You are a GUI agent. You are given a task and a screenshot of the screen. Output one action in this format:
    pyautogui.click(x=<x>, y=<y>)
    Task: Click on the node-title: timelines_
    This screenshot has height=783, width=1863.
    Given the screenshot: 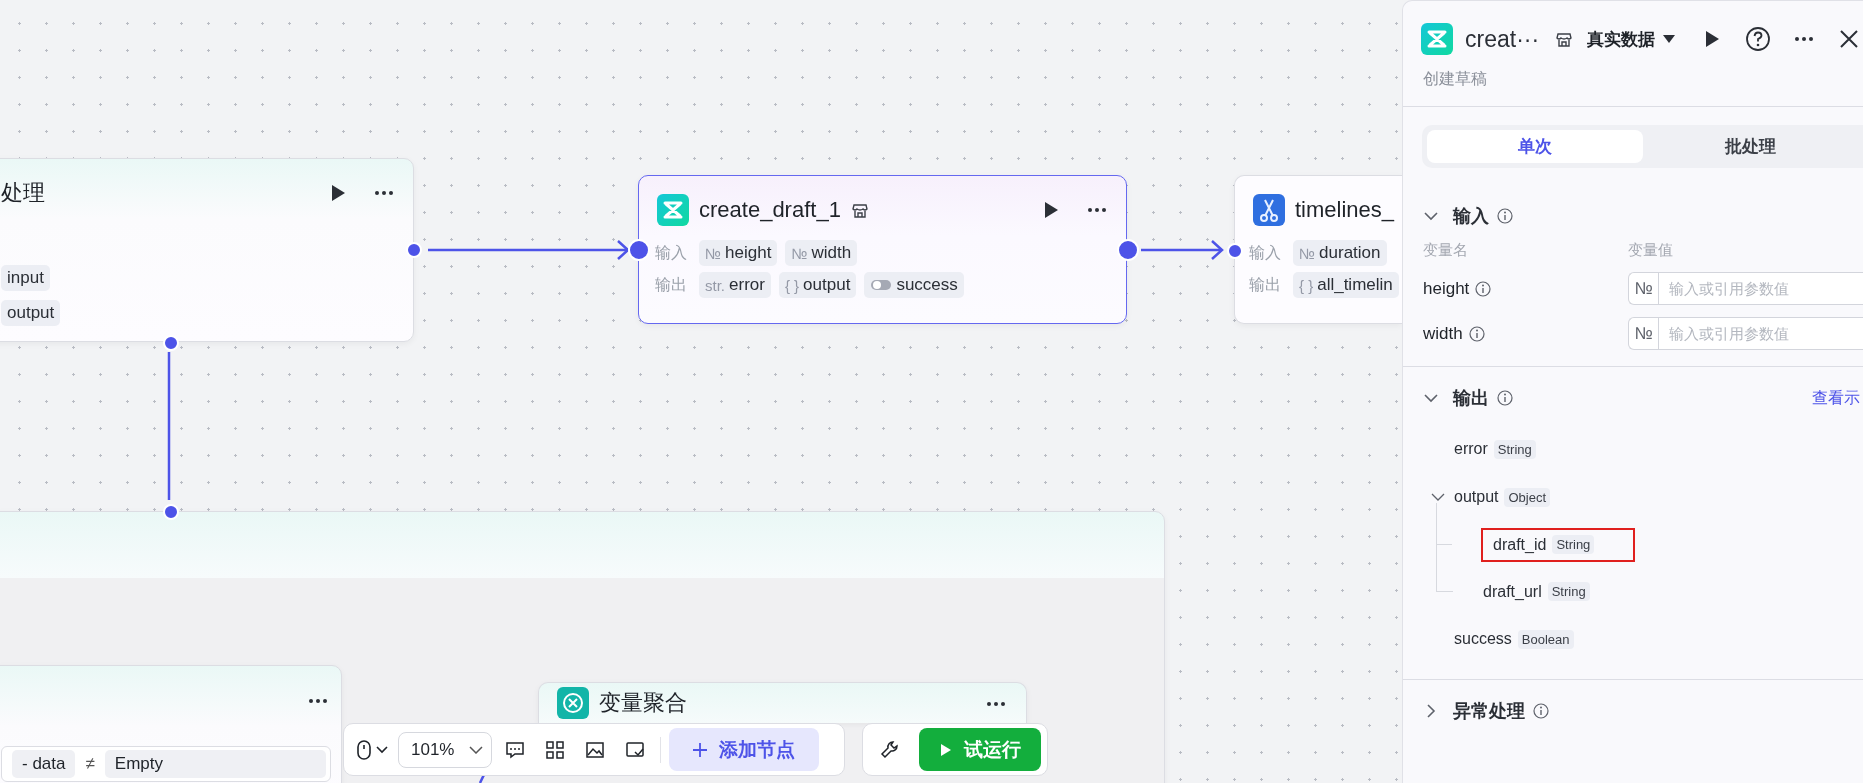 What is the action you would take?
    pyautogui.click(x=1345, y=210)
    